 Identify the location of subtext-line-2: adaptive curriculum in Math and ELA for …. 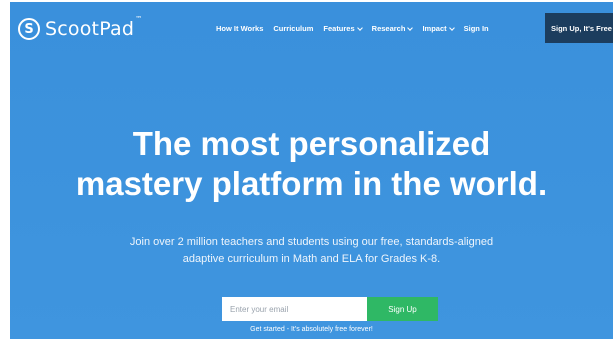
(311, 259).